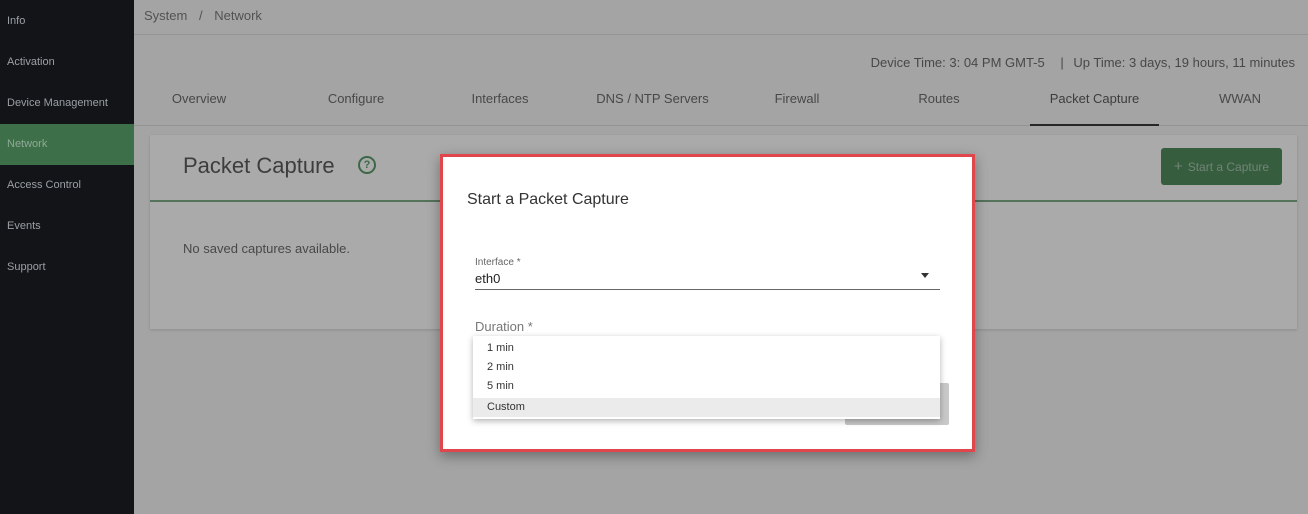  Describe the element at coordinates (67, 226) in the screenshot. I see `sidebar-item-events: Events` at that location.